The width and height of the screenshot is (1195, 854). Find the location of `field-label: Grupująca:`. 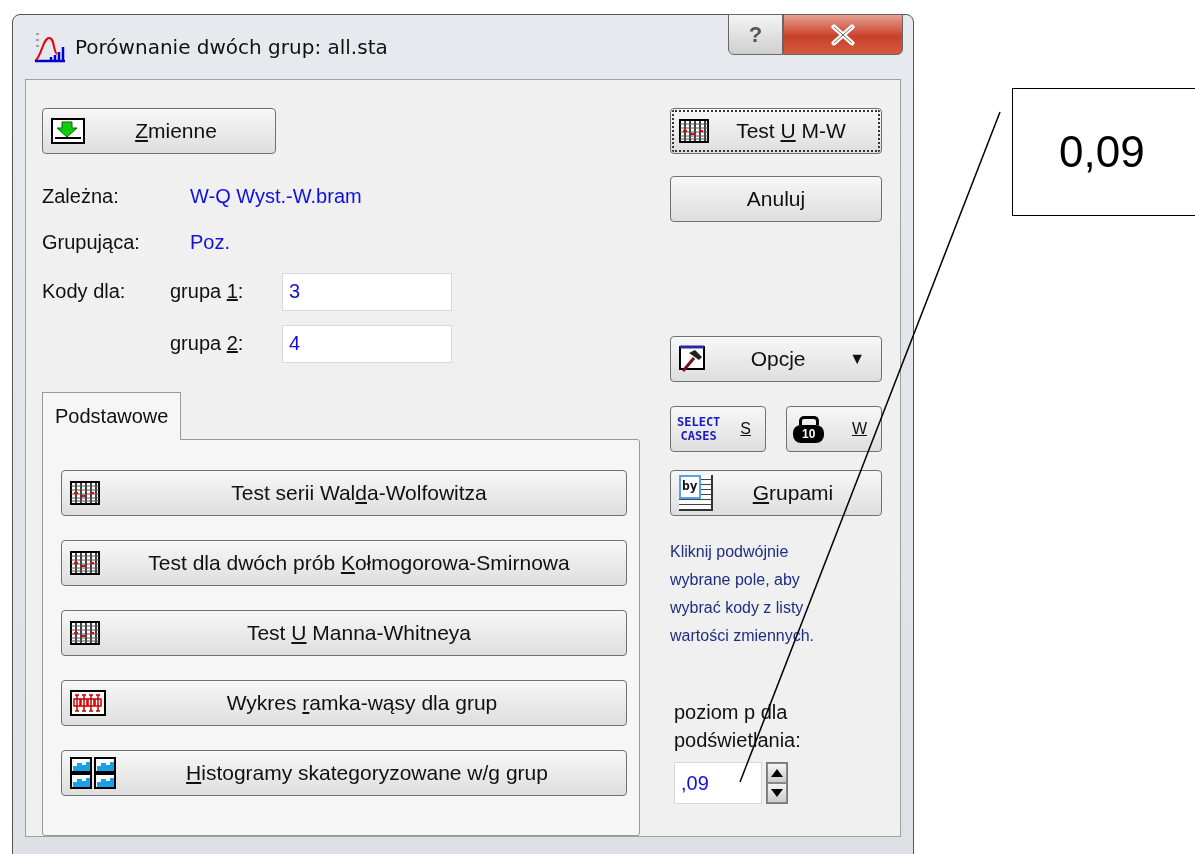

field-label: Grupująca: is located at coordinates (91, 243).